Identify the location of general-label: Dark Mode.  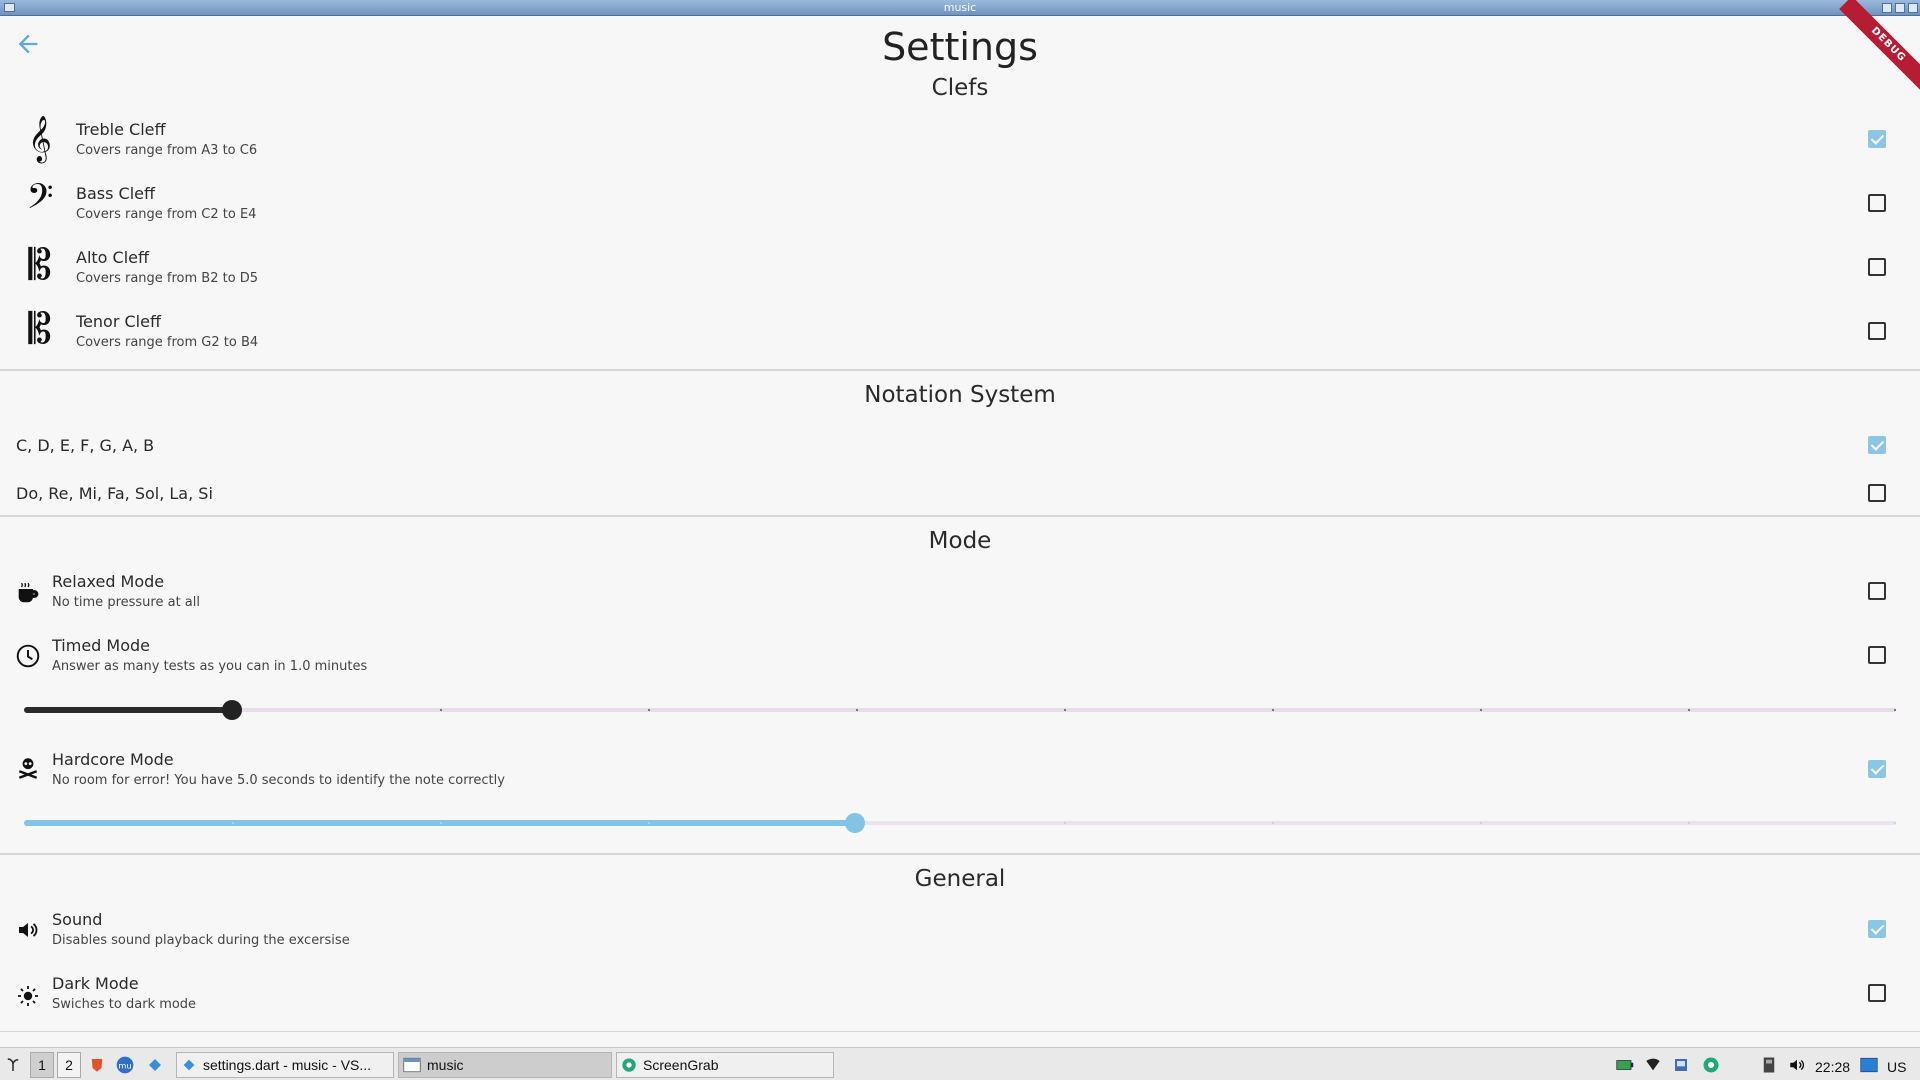
(95, 983).